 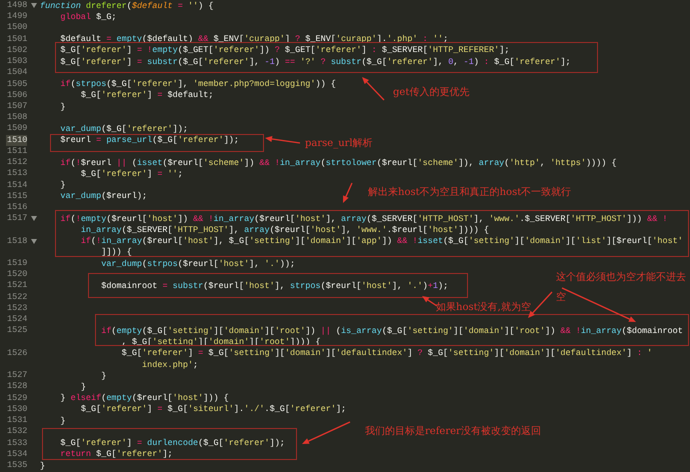 I want to click on code-line: $domainroot = substr($reurl['host'], strpos($reurl['host'], '.')+1);, so click(x=274, y=286).